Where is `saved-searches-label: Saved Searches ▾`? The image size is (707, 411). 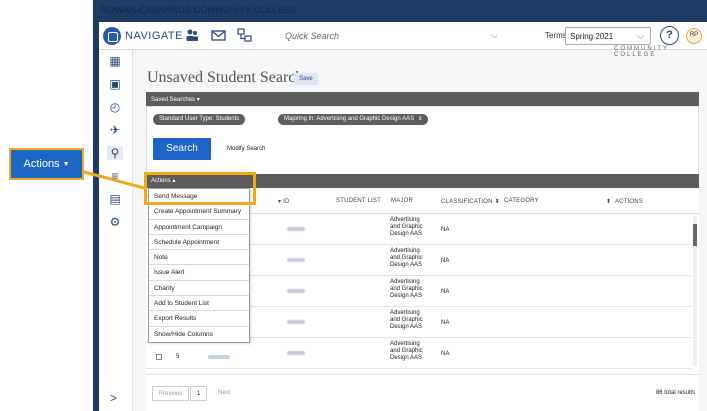 saved-searches-label: Saved Searches ▾ is located at coordinates (175, 100).